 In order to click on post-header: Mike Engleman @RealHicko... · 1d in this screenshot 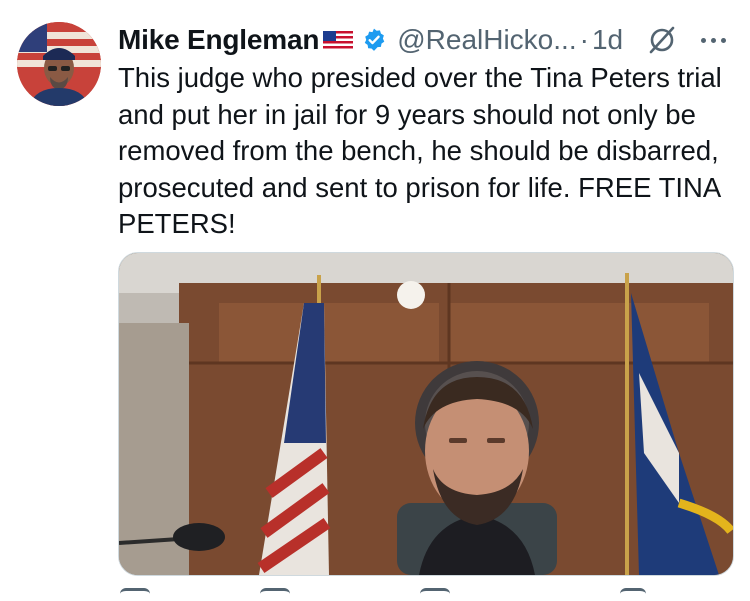, I will do `click(424, 40)`.